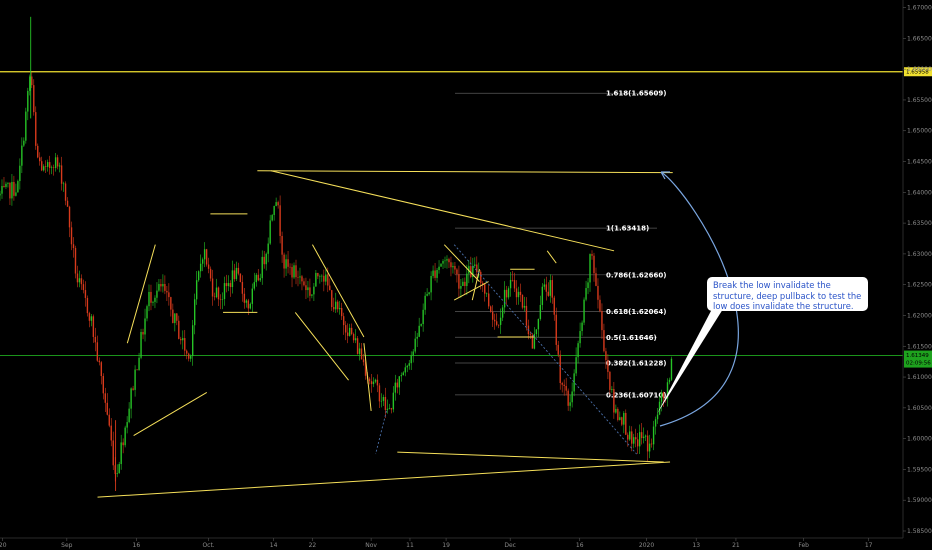 The width and height of the screenshot is (932, 550). Describe the element at coordinates (919, 162) in the screenshot. I see `price-tick-label: 1.64500` at that location.